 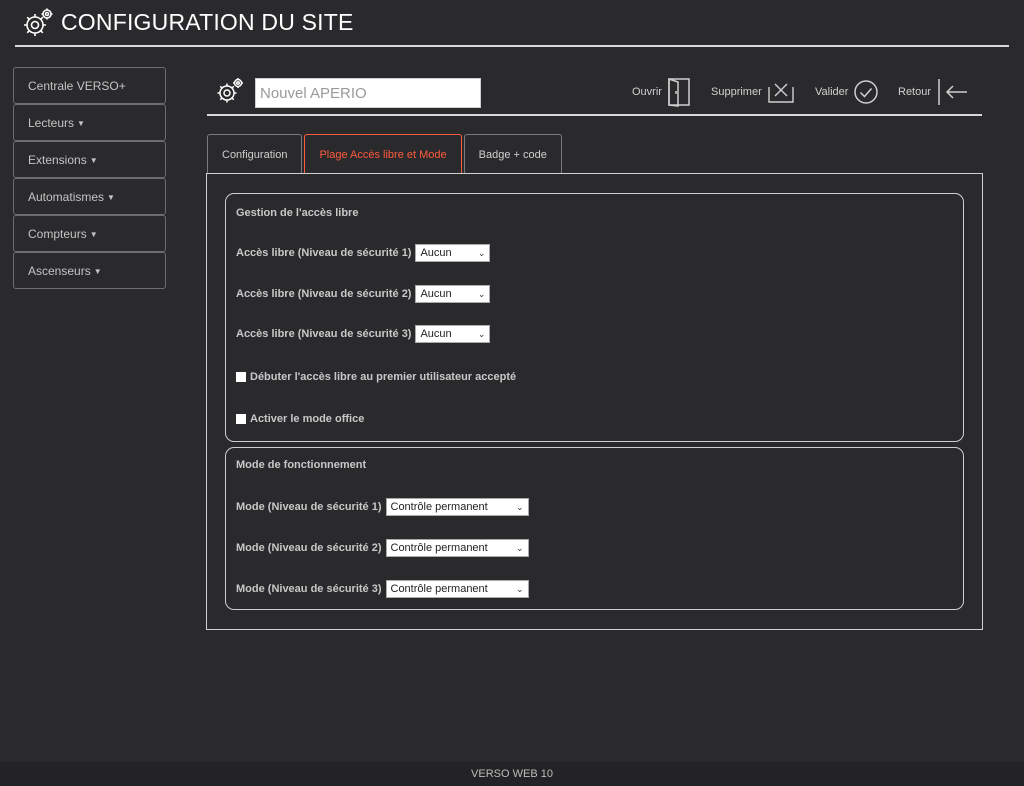 I want to click on sidebar-item-label: Automatismes, so click(x=66, y=197).